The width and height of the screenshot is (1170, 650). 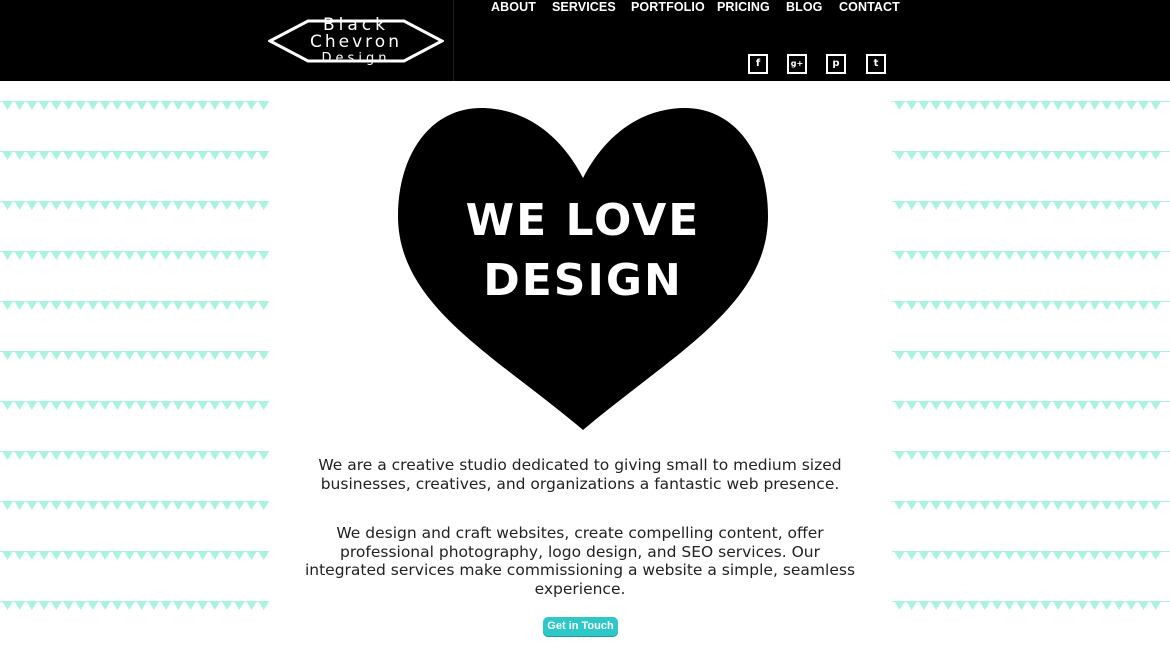 I want to click on nav-about: ABOUT, so click(x=513, y=7).